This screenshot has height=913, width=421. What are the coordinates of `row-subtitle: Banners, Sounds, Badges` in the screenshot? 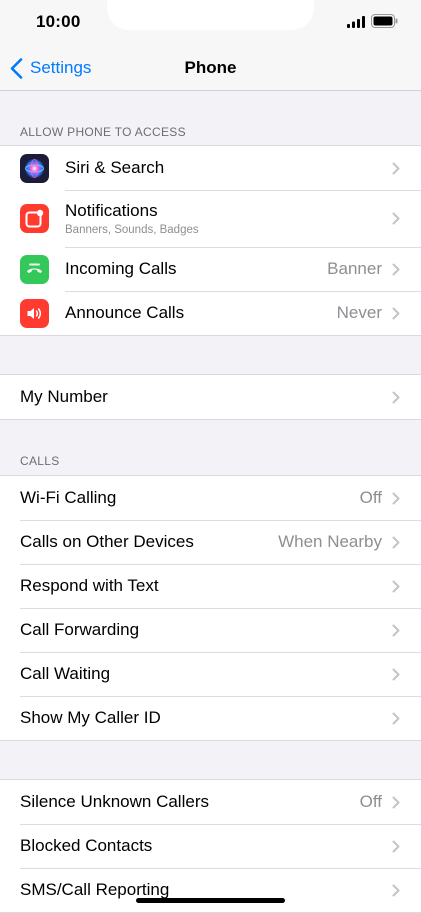 It's located at (132, 230).